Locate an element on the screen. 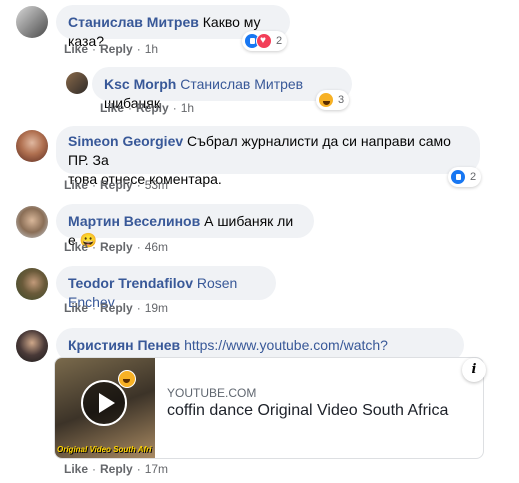 This screenshot has height=483, width=519. preview-title: coffin dance Original Video South Africa is located at coordinates (307, 411).